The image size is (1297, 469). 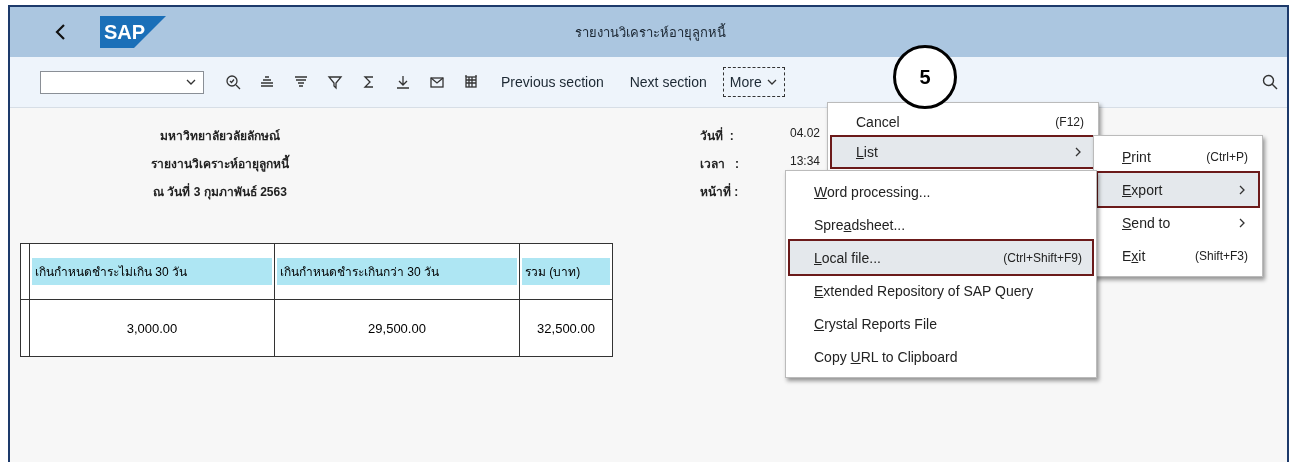 What do you see at coordinates (1042, 257) in the screenshot?
I see `shortcut-text: (Ctrl+Shift+F9)` at bounding box center [1042, 257].